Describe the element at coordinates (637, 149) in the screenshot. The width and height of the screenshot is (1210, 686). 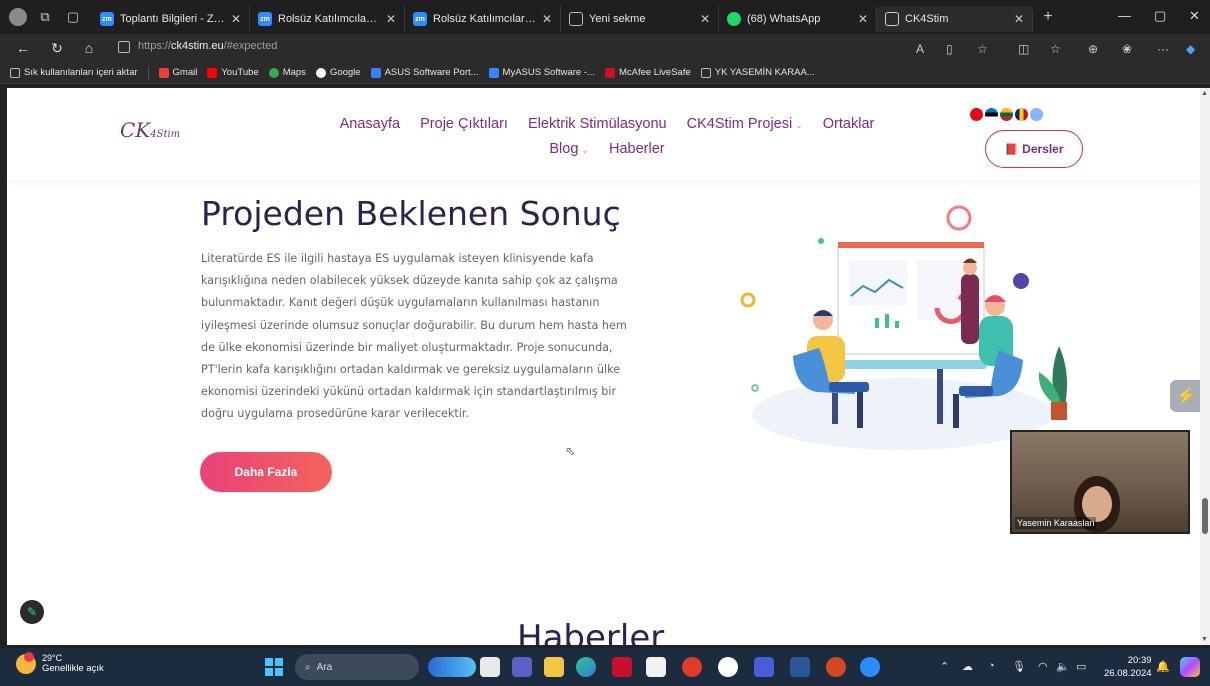
I see `nav-haberler: Haberler` at that location.